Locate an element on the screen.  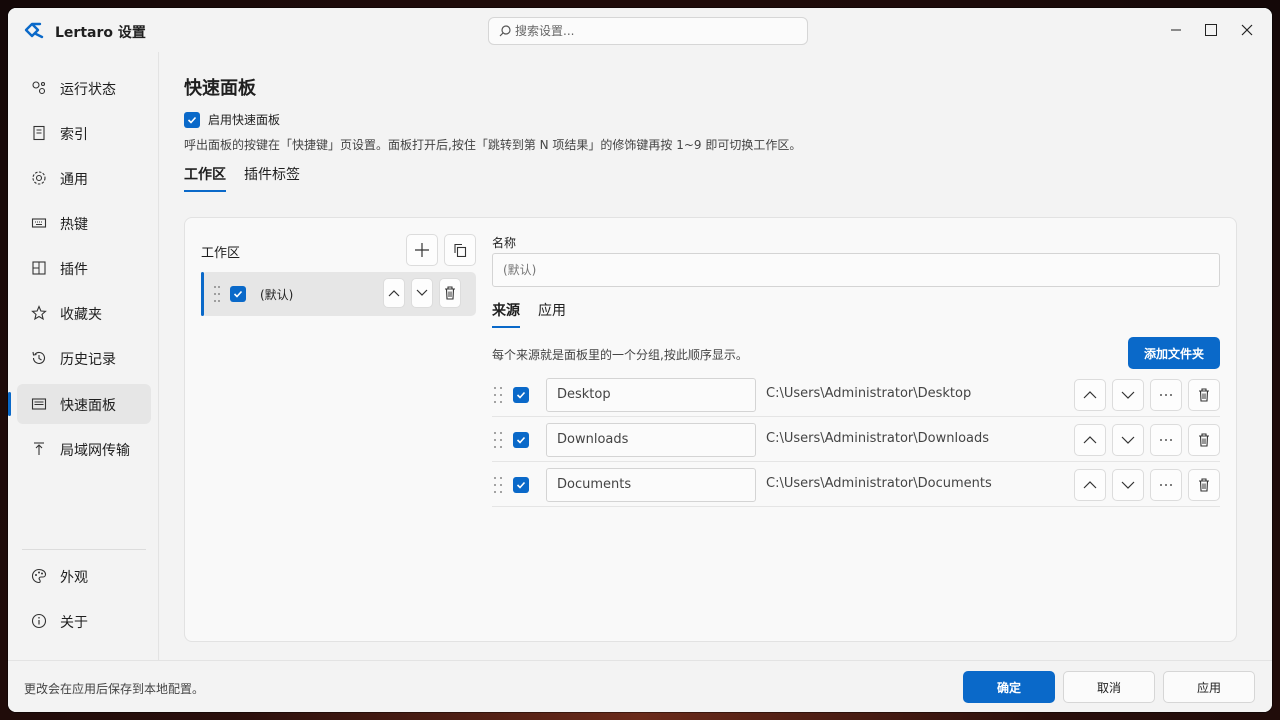
cancel-button: 取消 is located at coordinates (1109, 687).